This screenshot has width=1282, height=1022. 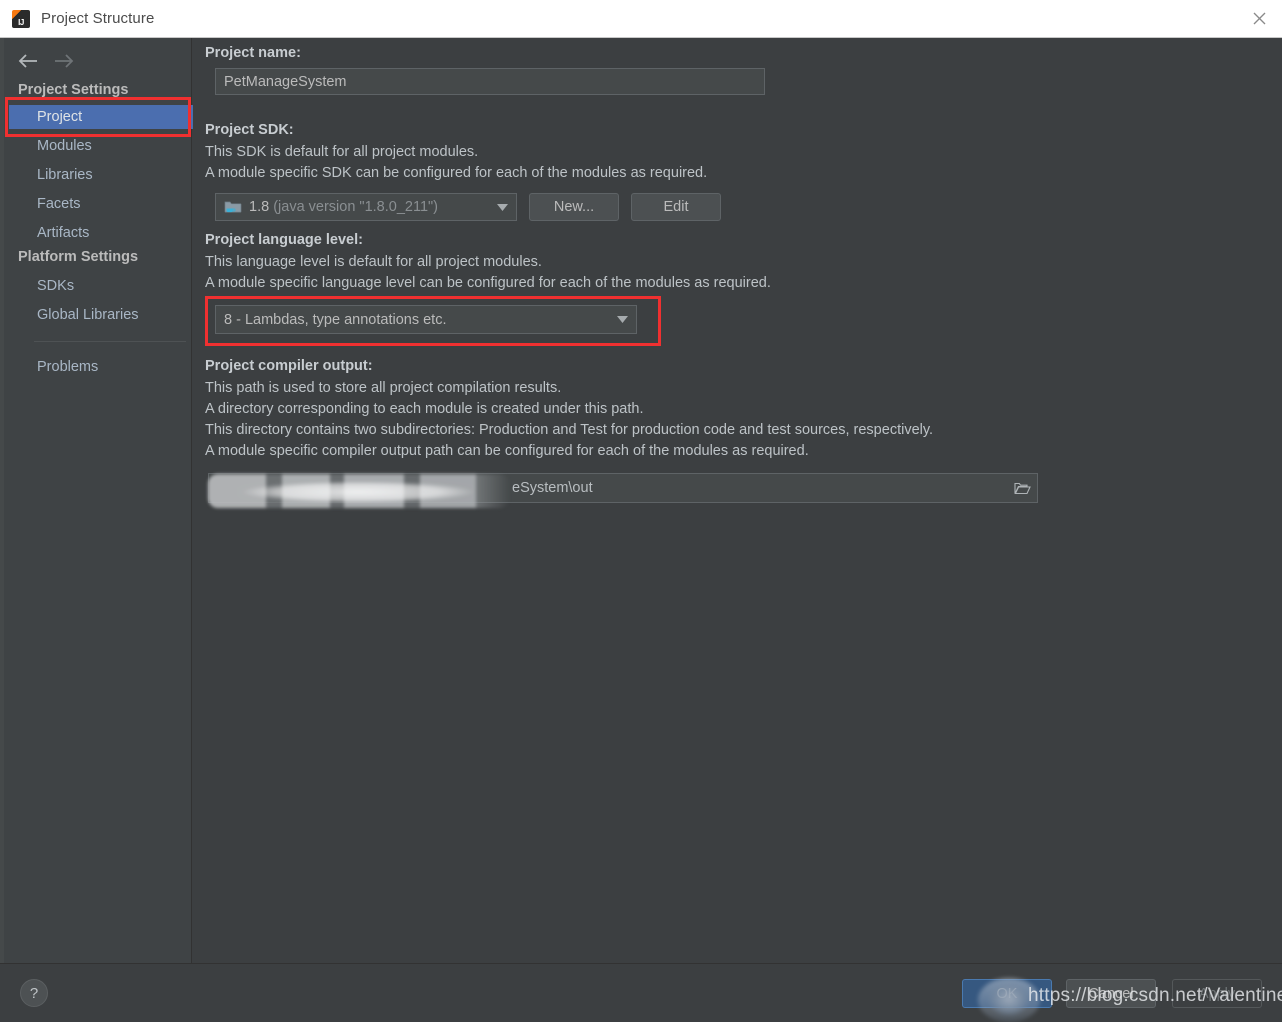 What do you see at coordinates (100, 233) in the screenshot?
I see `sidebar-item-artifacts: Artifacts` at bounding box center [100, 233].